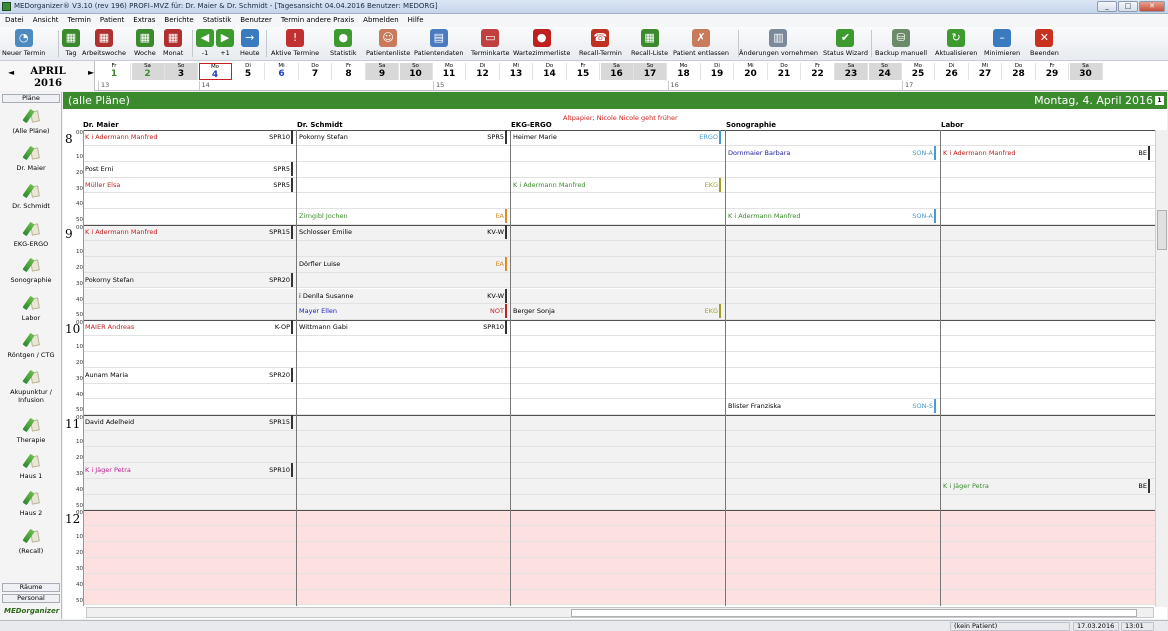  I want to click on day-cell-16: Sa 16, so click(617, 71).